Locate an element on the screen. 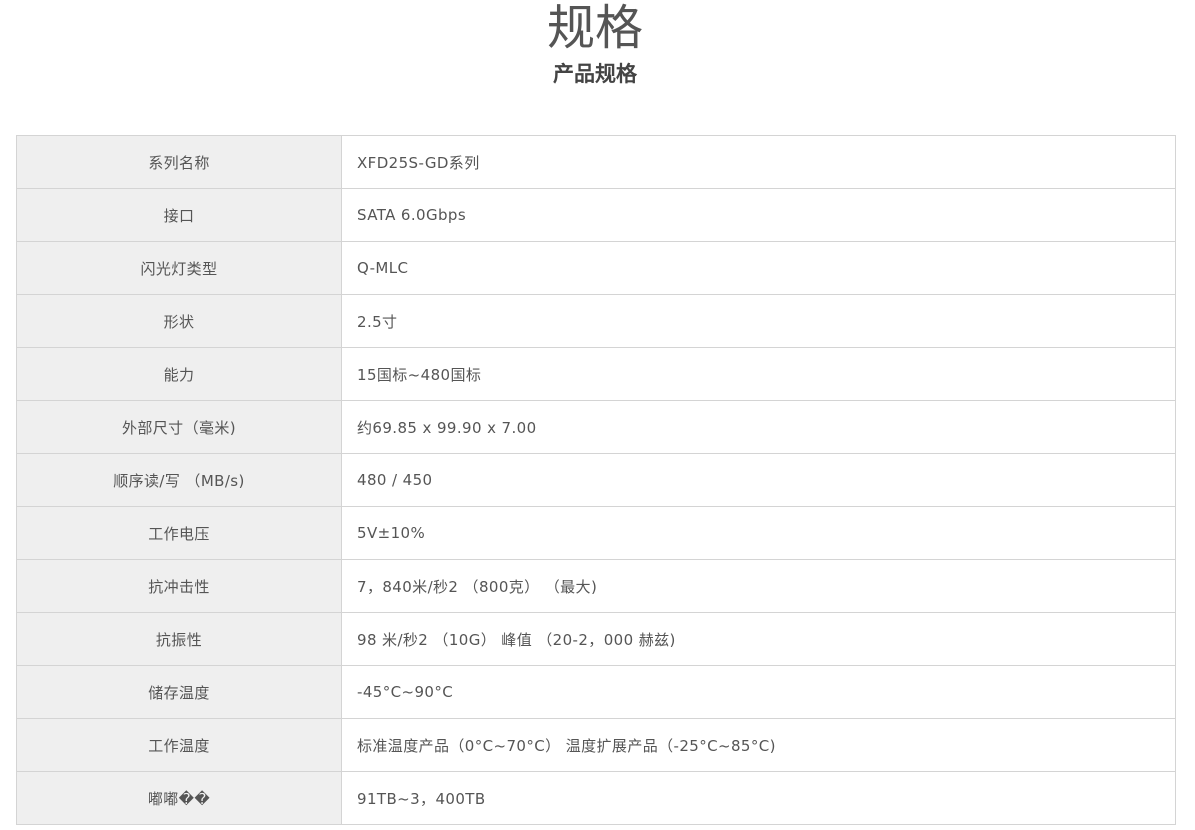 This screenshot has width=1195, height=830. spec-row: 抗冲击性 7，840米/秒2 （800克） （最大) is located at coordinates (596, 586).